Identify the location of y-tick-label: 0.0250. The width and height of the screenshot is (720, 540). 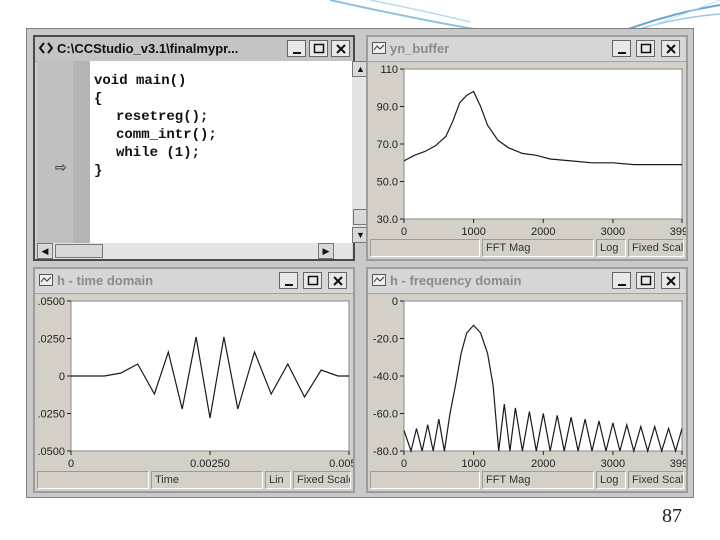
(51, 340).